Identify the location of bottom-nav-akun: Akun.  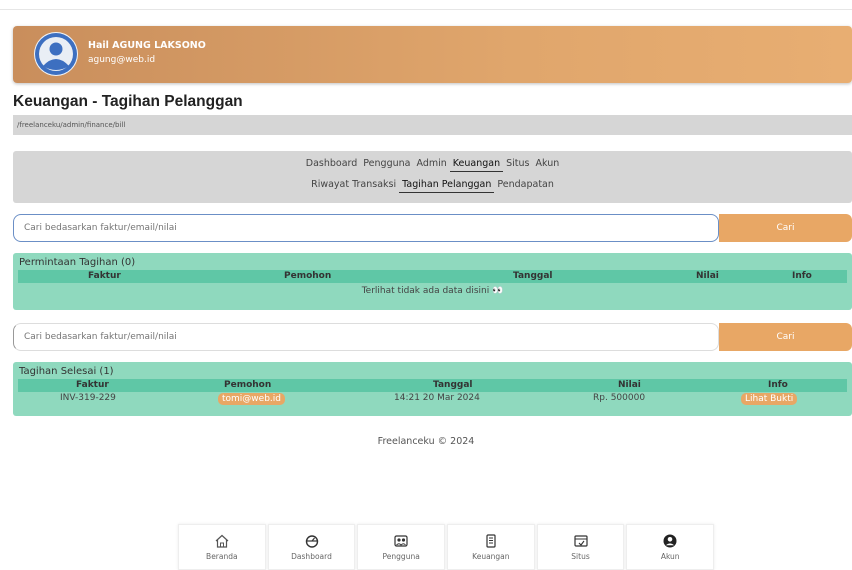
(670, 547).